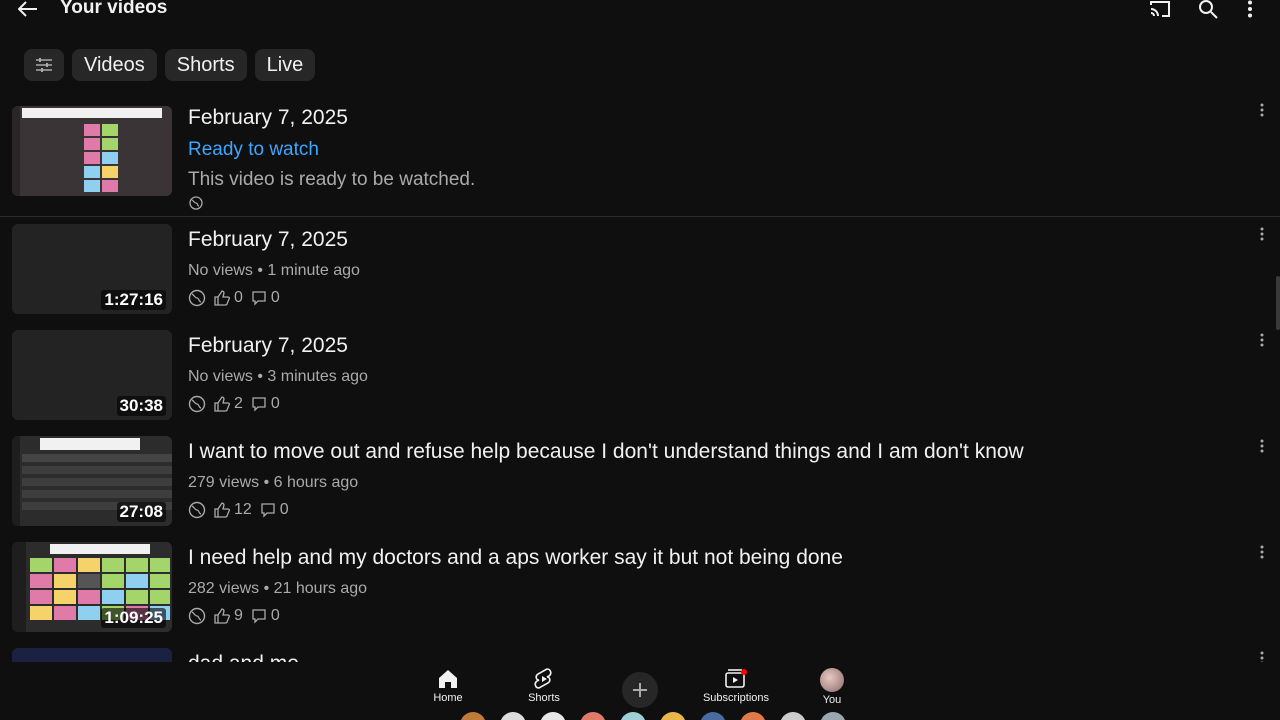 The width and height of the screenshot is (1280, 720). I want to click on search-button, so click(1208, 11).